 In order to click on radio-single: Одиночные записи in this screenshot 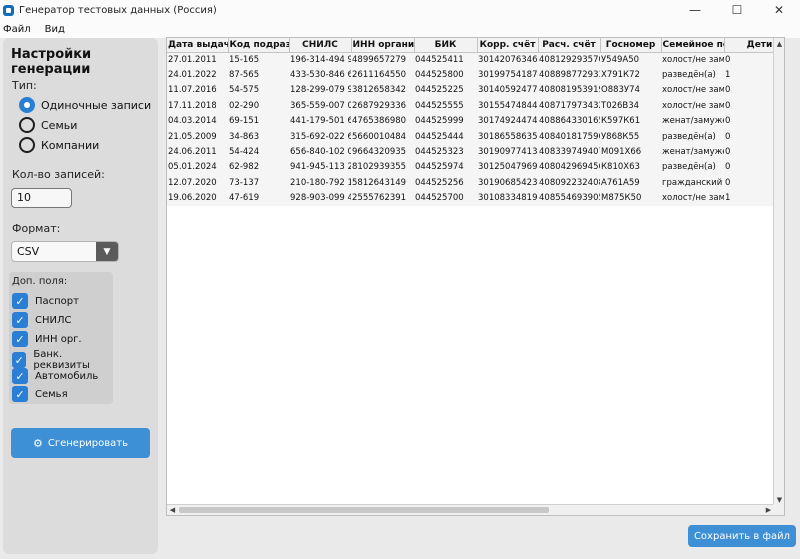, I will do `click(85, 105)`.